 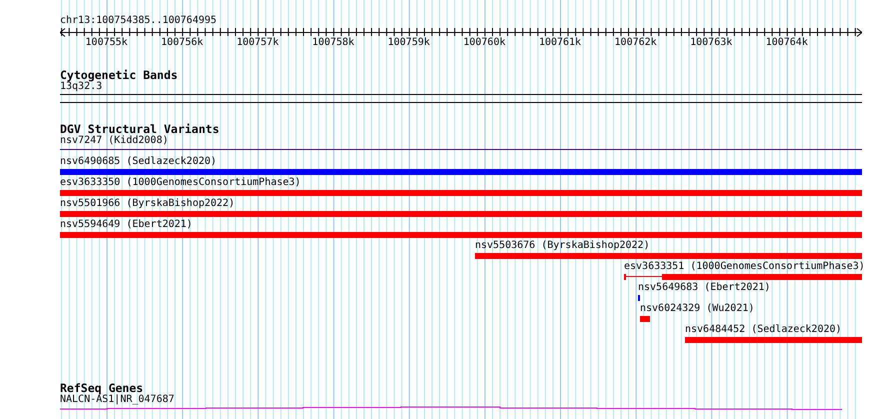 What do you see at coordinates (126, 225) in the screenshot?
I see `variant-label: nsv5594649 (Ebert2021)` at bounding box center [126, 225].